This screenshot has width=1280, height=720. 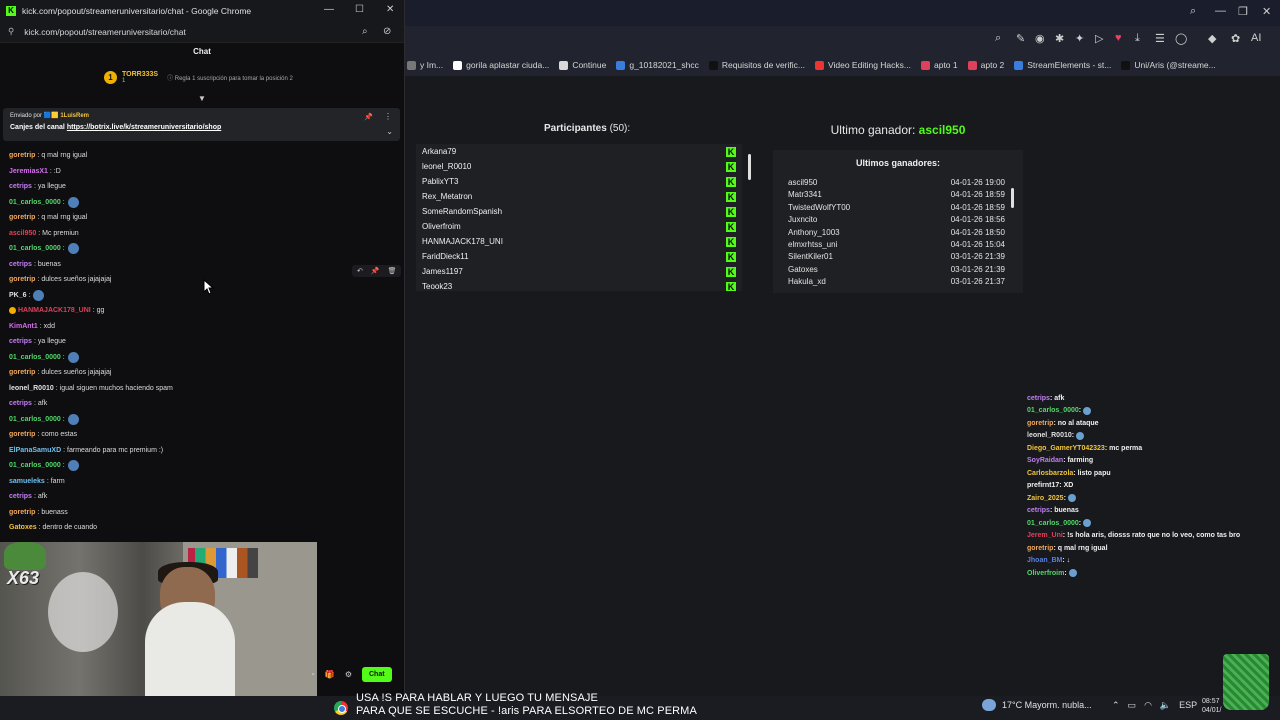 What do you see at coordinates (1154, 705) in the screenshot?
I see `system-tray: ⌃ ▭ ◠ 🔈 ESP` at bounding box center [1154, 705].